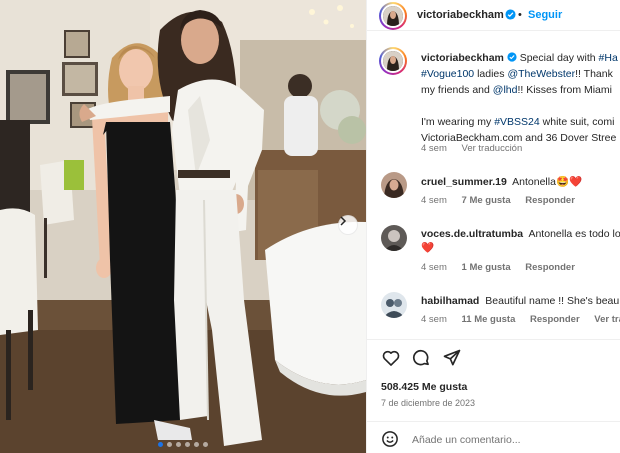 This screenshot has width=620, height=453. I want to click on mention-link: @lhd, so click(505, 90).